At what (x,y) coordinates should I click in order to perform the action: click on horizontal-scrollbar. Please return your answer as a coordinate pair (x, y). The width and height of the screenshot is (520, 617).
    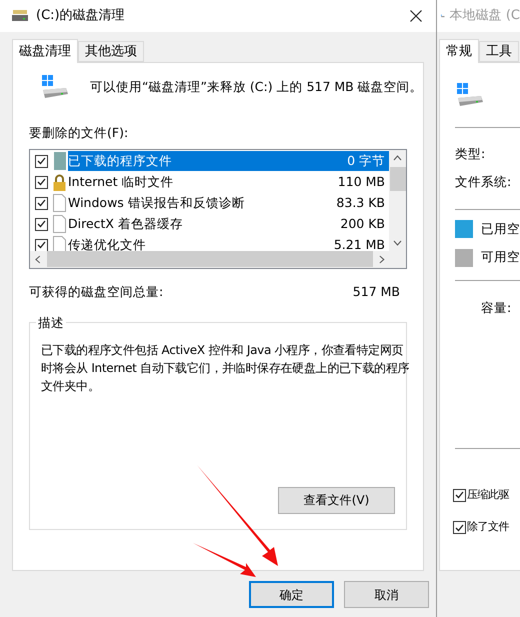
    Looking at the image, I should click on (218, 259).